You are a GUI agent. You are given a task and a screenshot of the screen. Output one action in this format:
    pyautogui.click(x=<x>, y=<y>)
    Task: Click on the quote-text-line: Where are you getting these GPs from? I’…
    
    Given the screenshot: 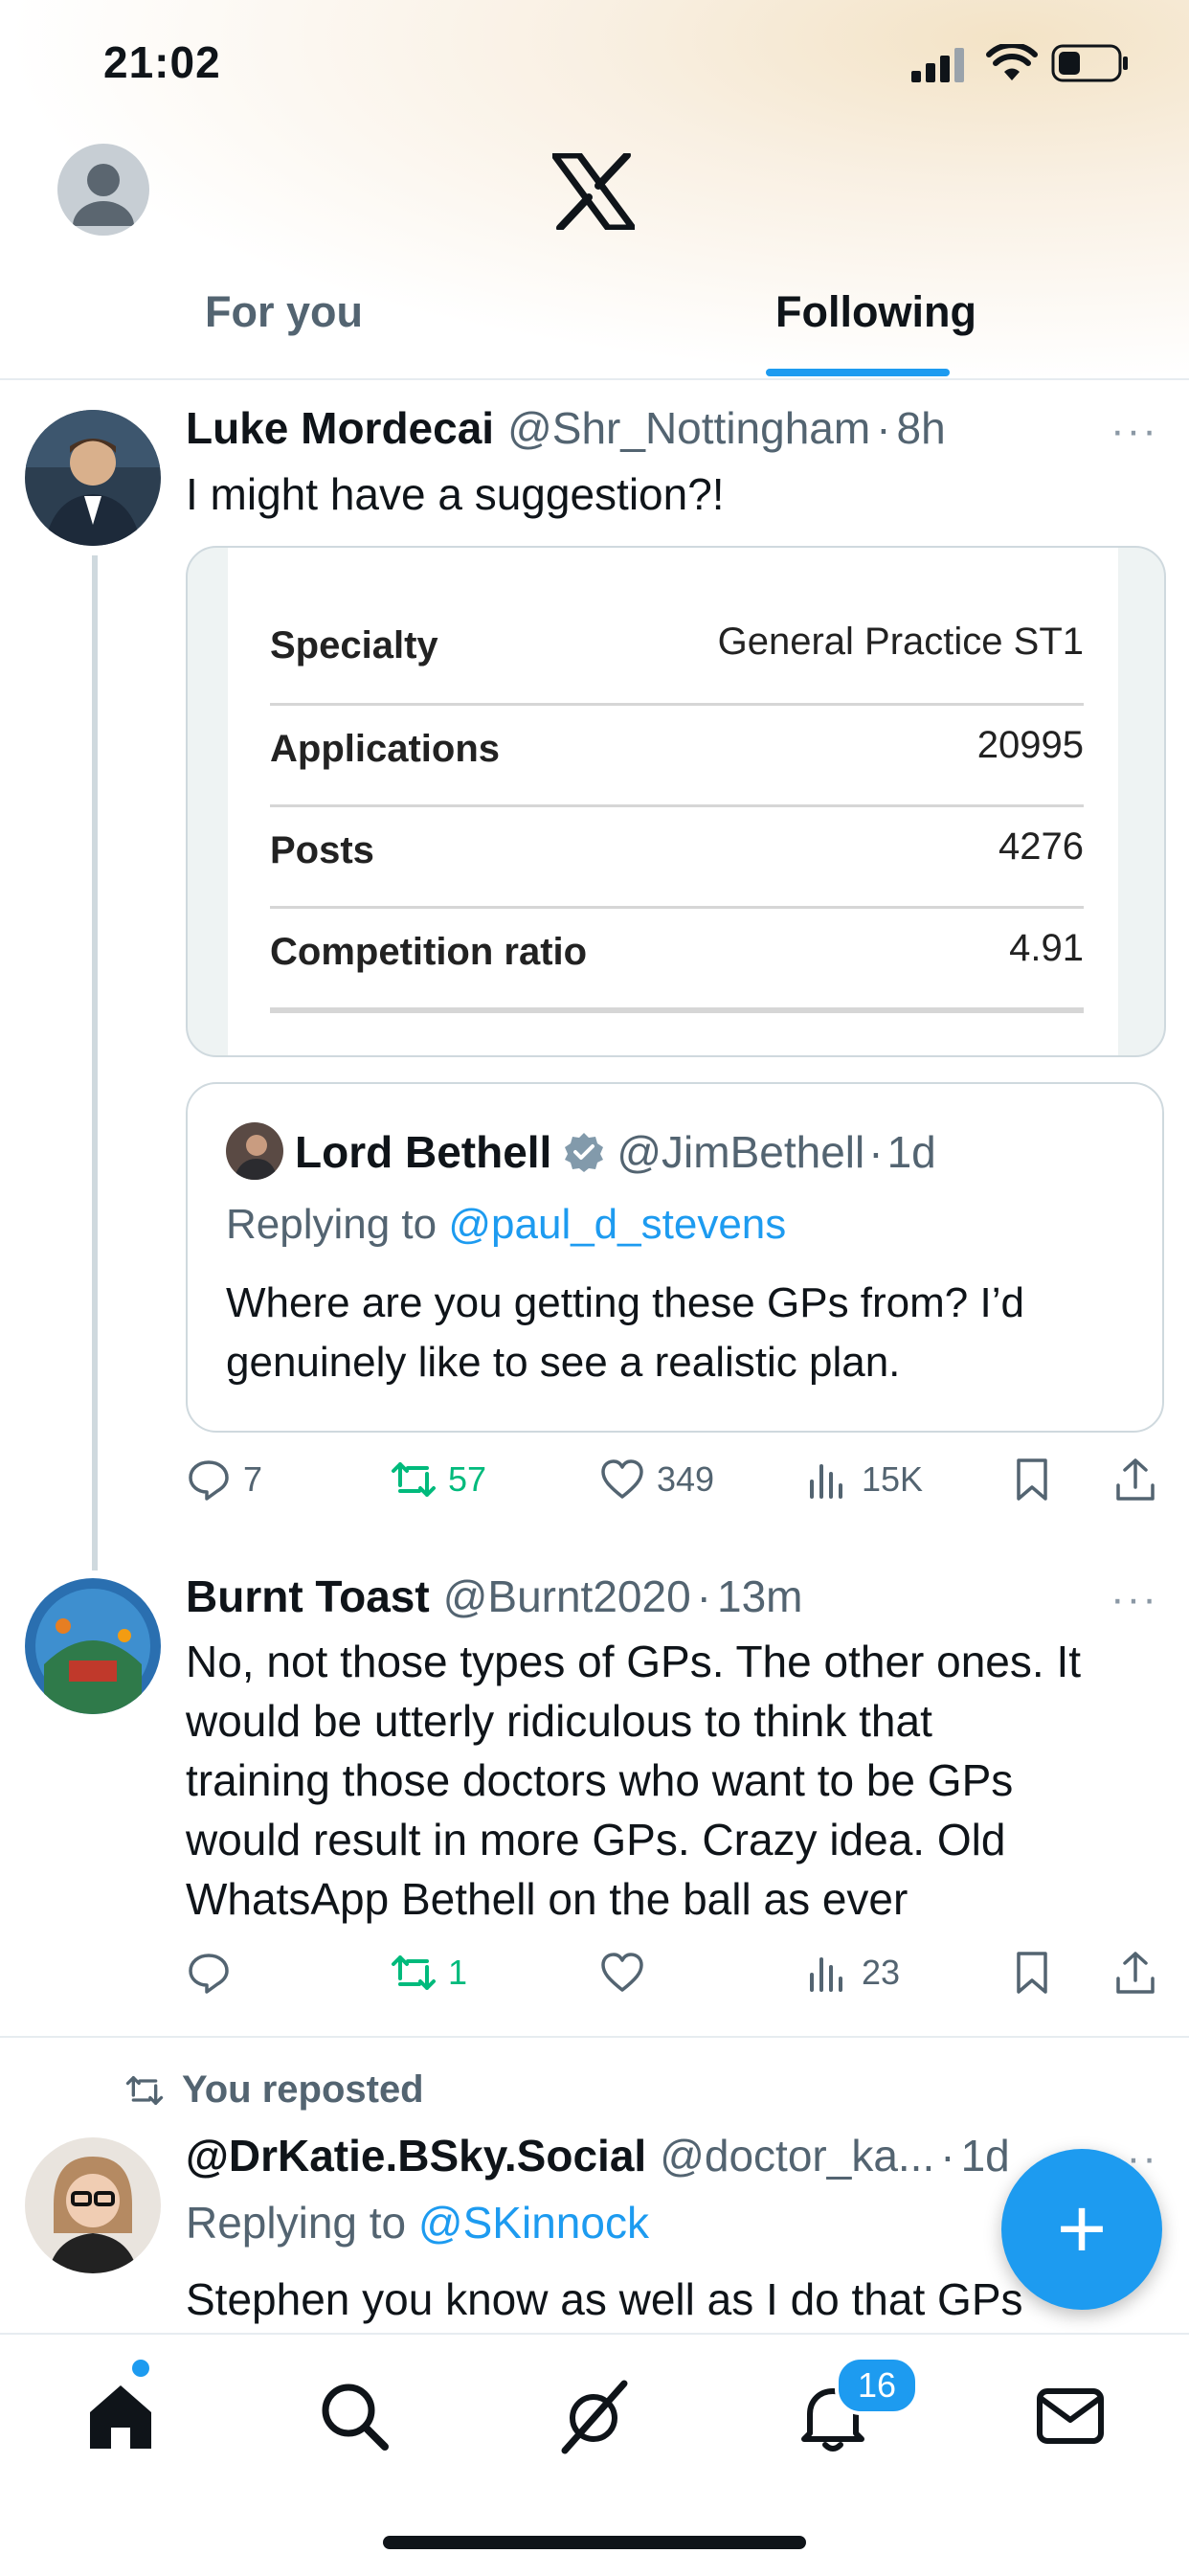 What is the action you would take?
    pyautogui.click(x=625, y=1302)
    